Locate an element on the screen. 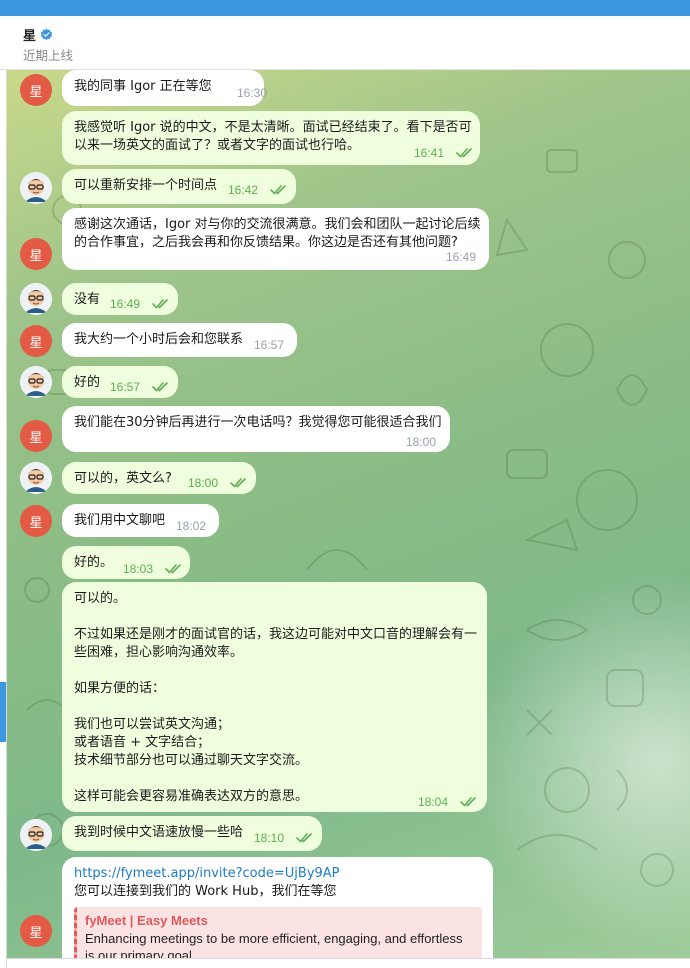 The height and width of the screenshot is (968, 690). contact-name: 星 is located at coordinates (29, 34).